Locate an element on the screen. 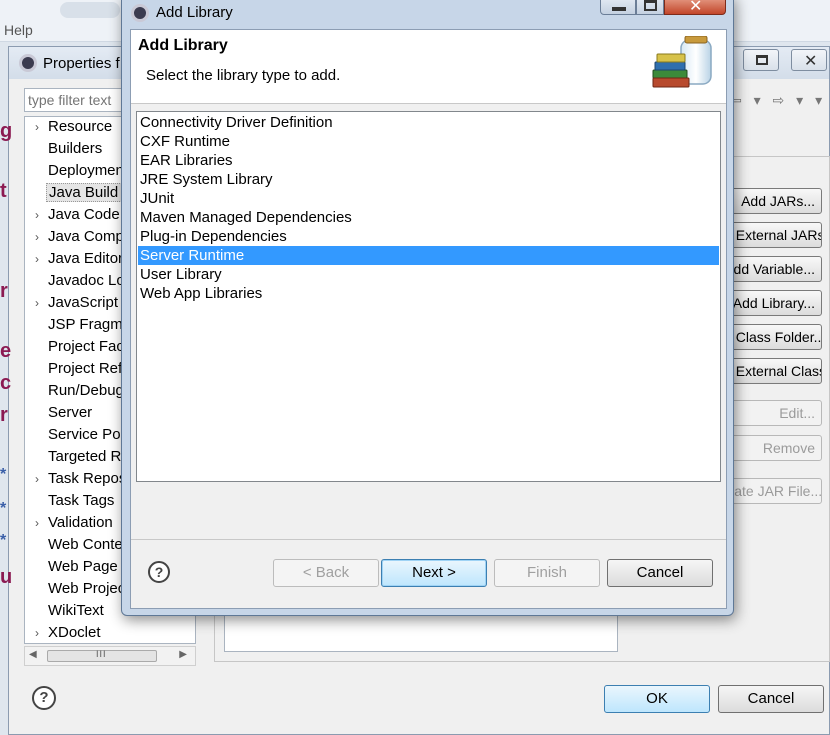 The width and height of the screenshot is (830, 735). library-list-item: JRE System Library is located at coordinates (428, 179).